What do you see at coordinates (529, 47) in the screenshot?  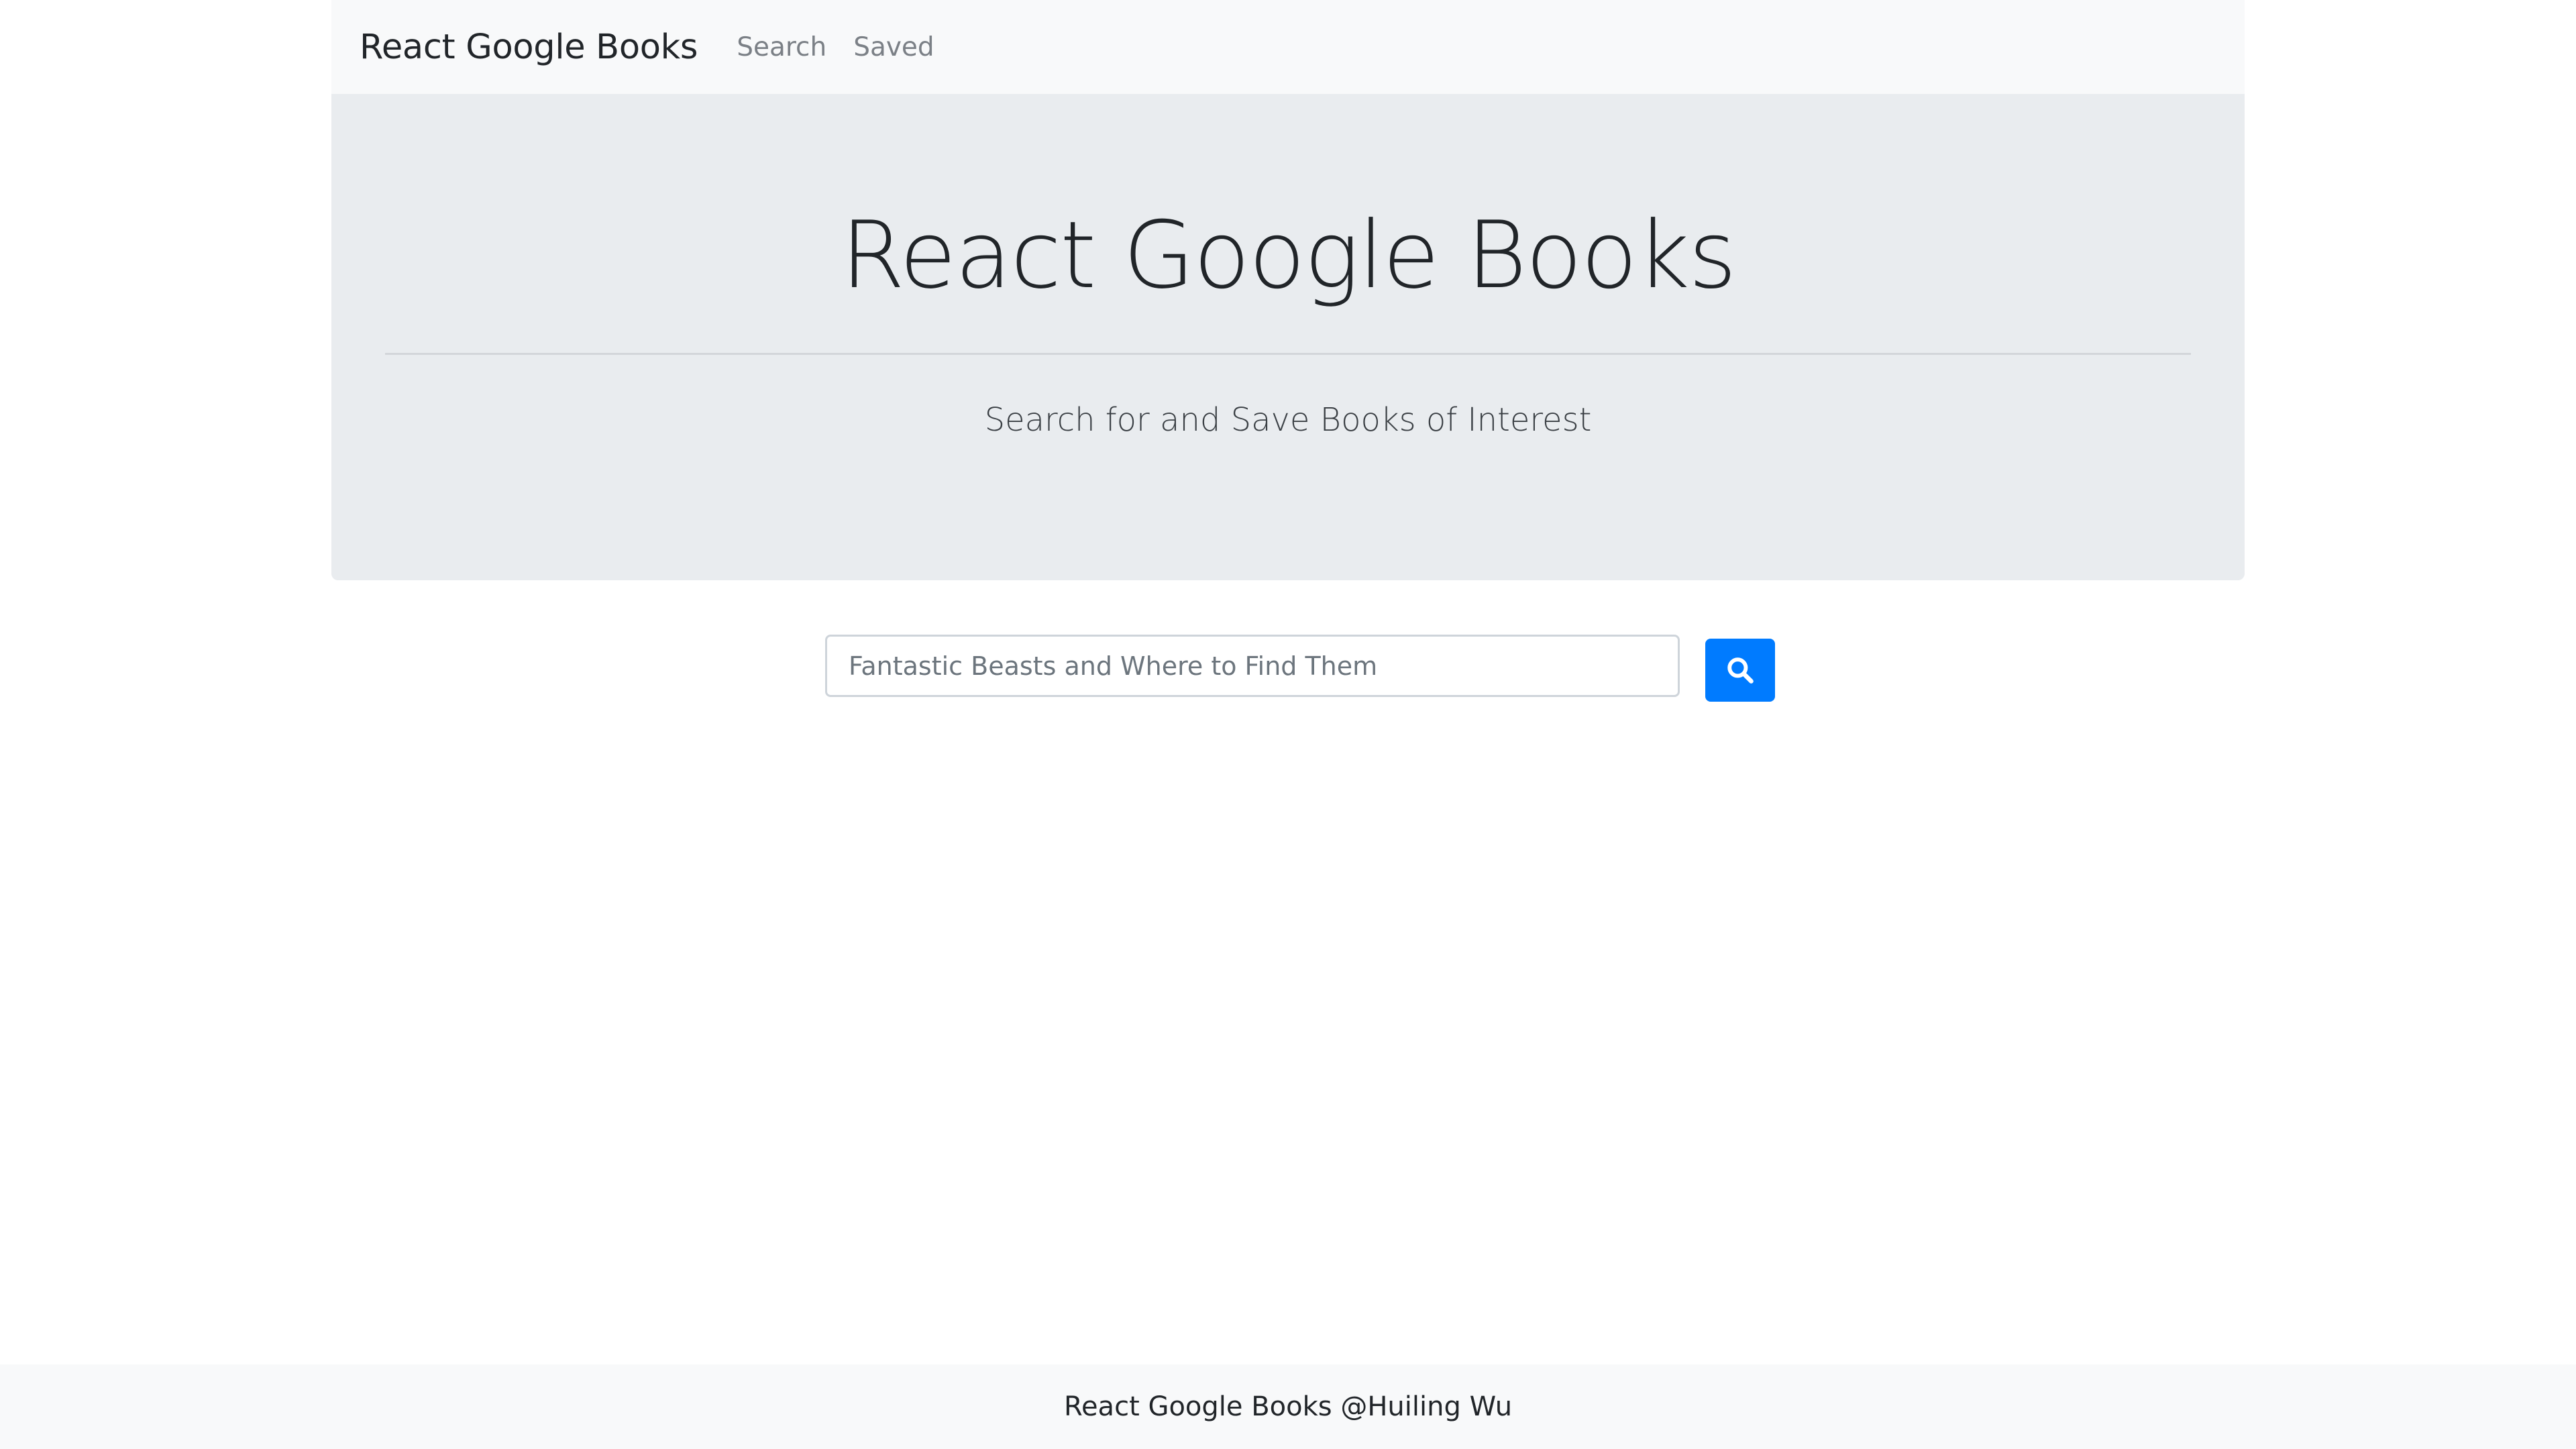 I see `navbar-brand: React Google Books` at bounding box center [529, 47].